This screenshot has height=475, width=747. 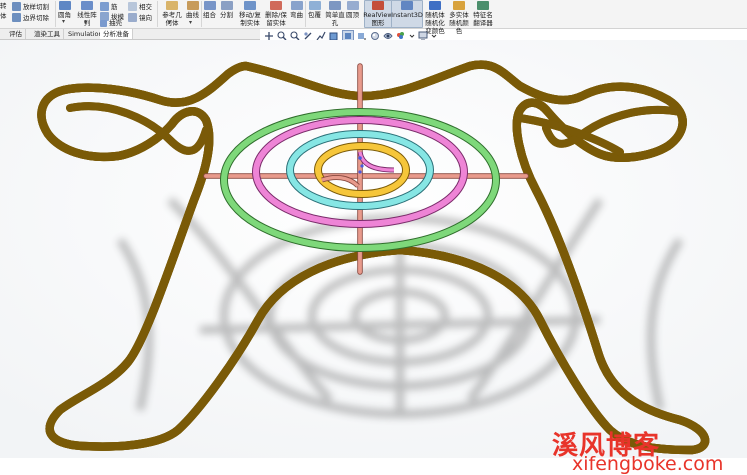 What do you see at coordinates (423, 36) in the screenshot?
I see `monitor-icon` at bounding box center [423, 36].